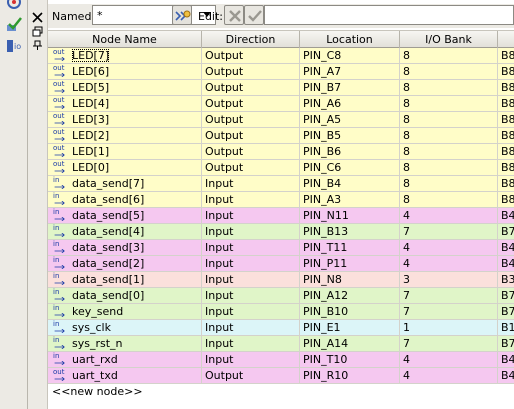 The height and width of the screenshot is (409, 514). What do you see at coordinates (125, 248) in the screenshot?
I see `node-name-cell: in data_send[3]` at bounding box center [125, 248].